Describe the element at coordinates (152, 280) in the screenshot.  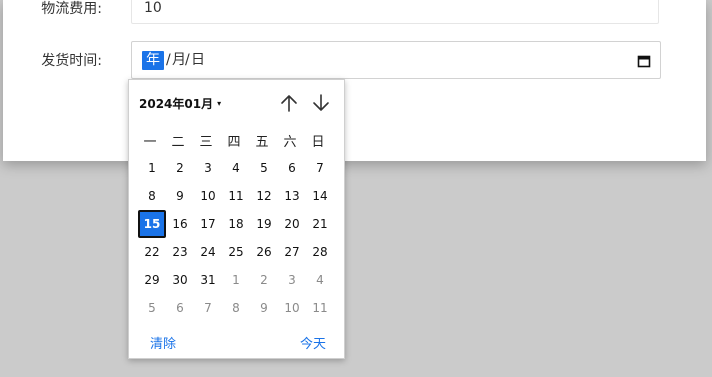
I see `day-cell: 29` at that location.